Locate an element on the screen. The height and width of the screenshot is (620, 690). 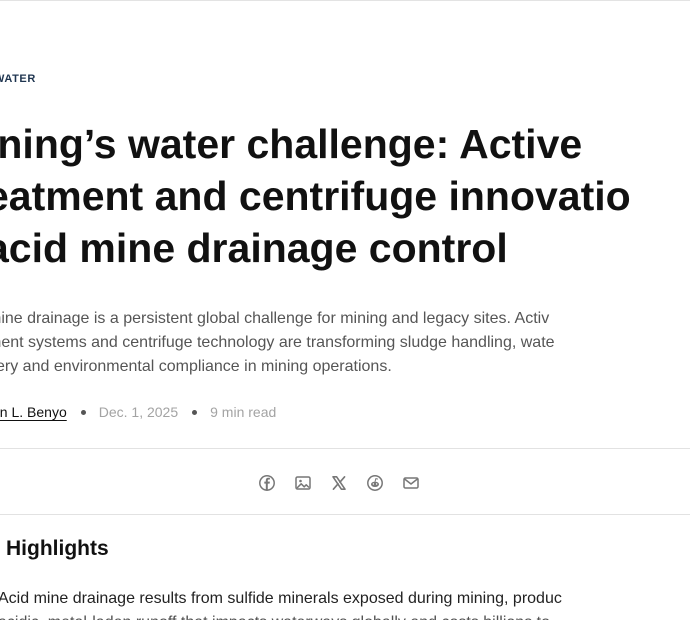
byline: en L. Benyo Dec. 1, 2025 9 min read is located at coordinates (138, 412).